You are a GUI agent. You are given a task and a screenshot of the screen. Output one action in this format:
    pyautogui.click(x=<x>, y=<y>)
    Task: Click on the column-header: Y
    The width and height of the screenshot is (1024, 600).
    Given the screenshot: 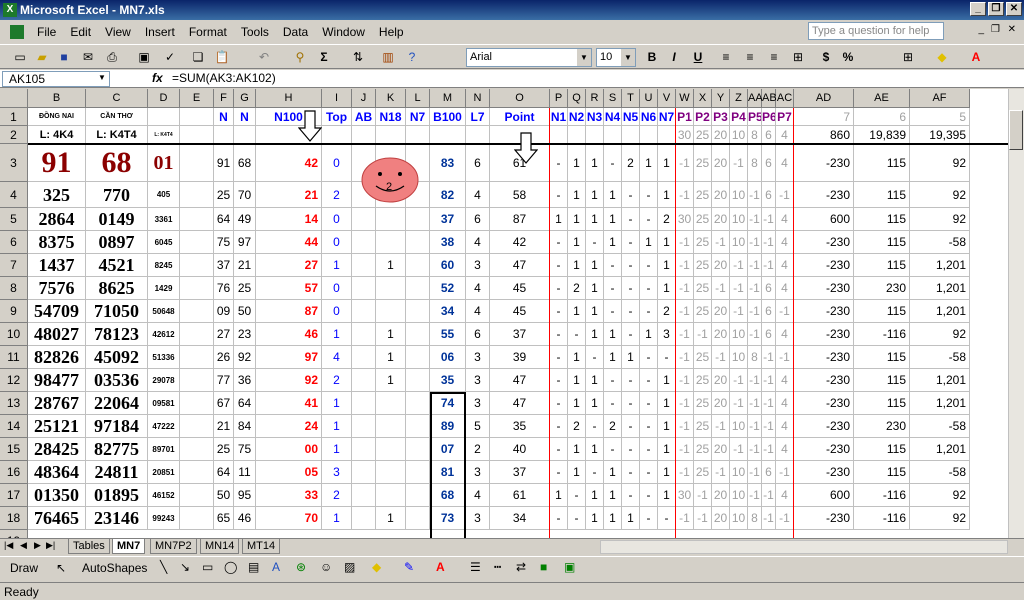 What is the action you would take?
    pyautogui.click(x=721, y=98)
    